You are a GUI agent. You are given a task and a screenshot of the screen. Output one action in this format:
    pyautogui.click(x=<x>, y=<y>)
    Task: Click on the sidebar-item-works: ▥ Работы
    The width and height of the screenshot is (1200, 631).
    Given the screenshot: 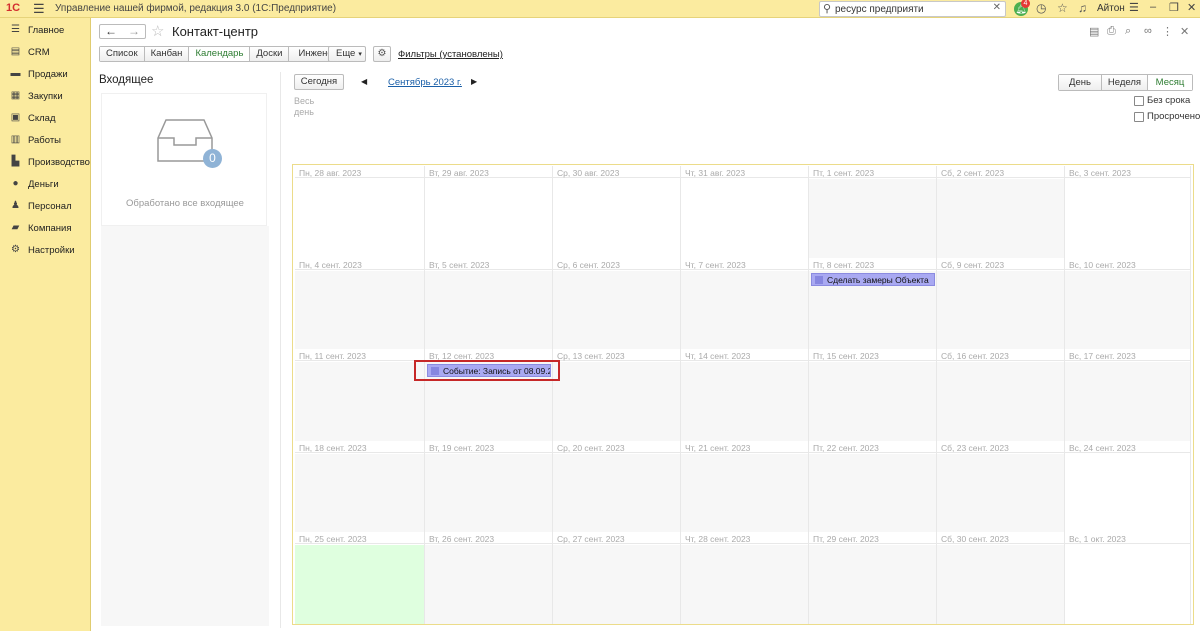 What is the action you would take?
    pyautogui.click(x=45, y=141)
    